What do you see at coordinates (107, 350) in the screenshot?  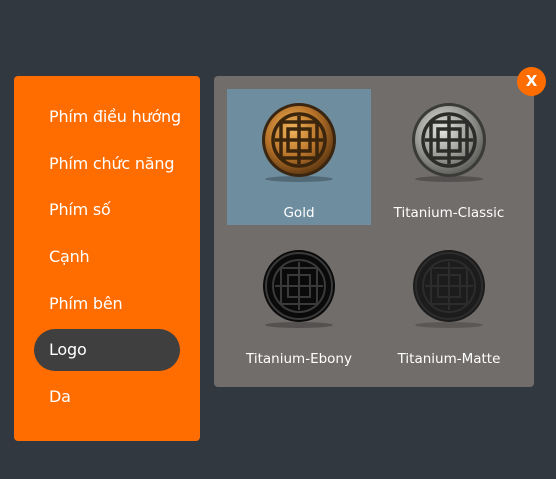 I see `menu-item-logo: Logo` at bounding box center [107, 350].